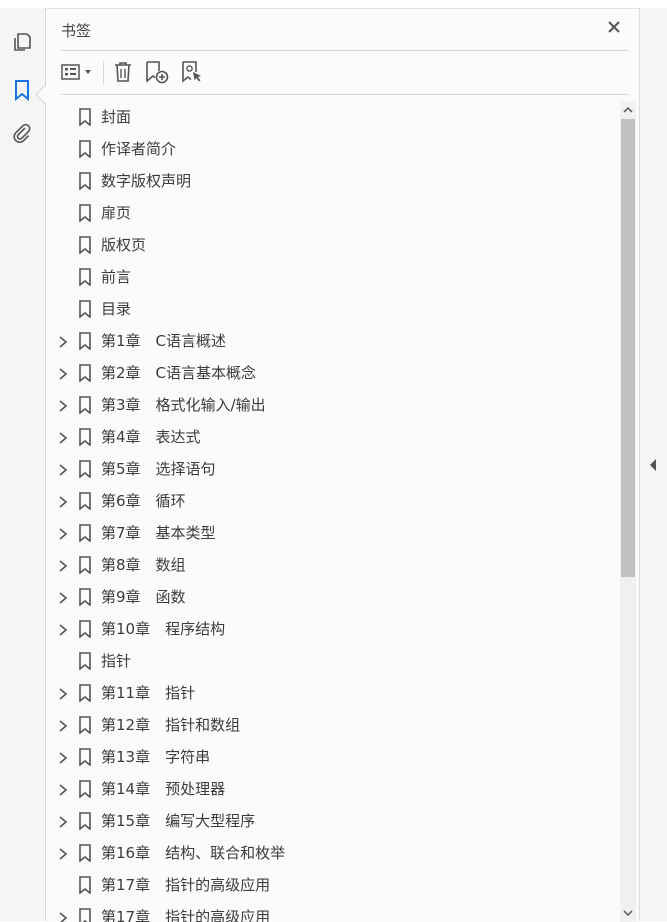 The image size is (667, 922). What do you see at coordinates (148, 693) in the screenshot?
I see `bookmark-label: 第11章 指针` at bounding box center [148, 693].